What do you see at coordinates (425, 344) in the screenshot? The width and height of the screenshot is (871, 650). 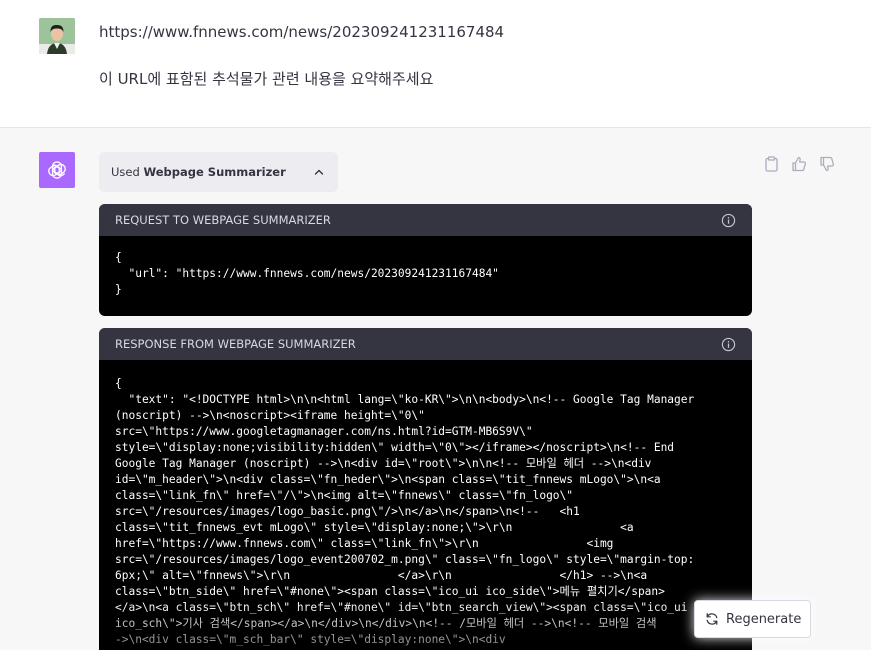 I see `response-panel-header: RESPONSE FROM WEBPAGE SUMMARIZER` at bounding box center [425, 344].